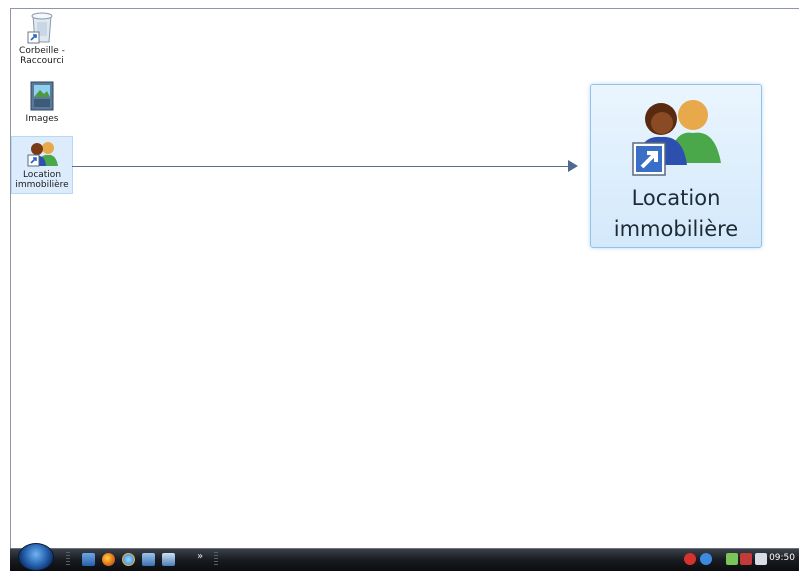  I want to click on users-shortcut-icon, so click(42, 154).